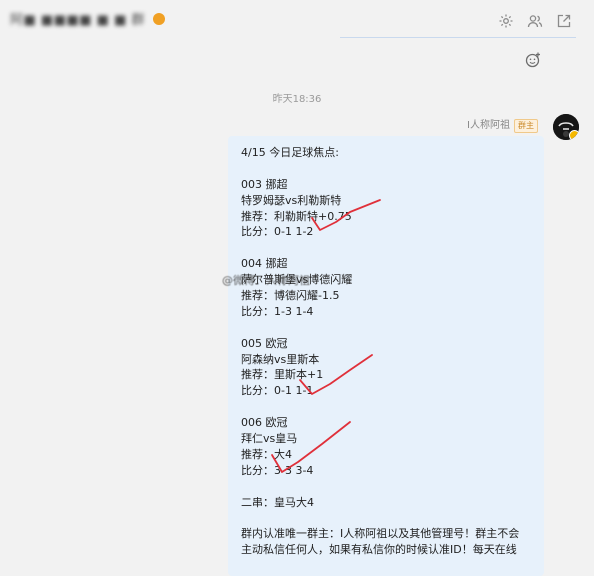 This screenshot has height=576, width=594. I want to click on sender-name: I人称阿祖, so click(488, 125).